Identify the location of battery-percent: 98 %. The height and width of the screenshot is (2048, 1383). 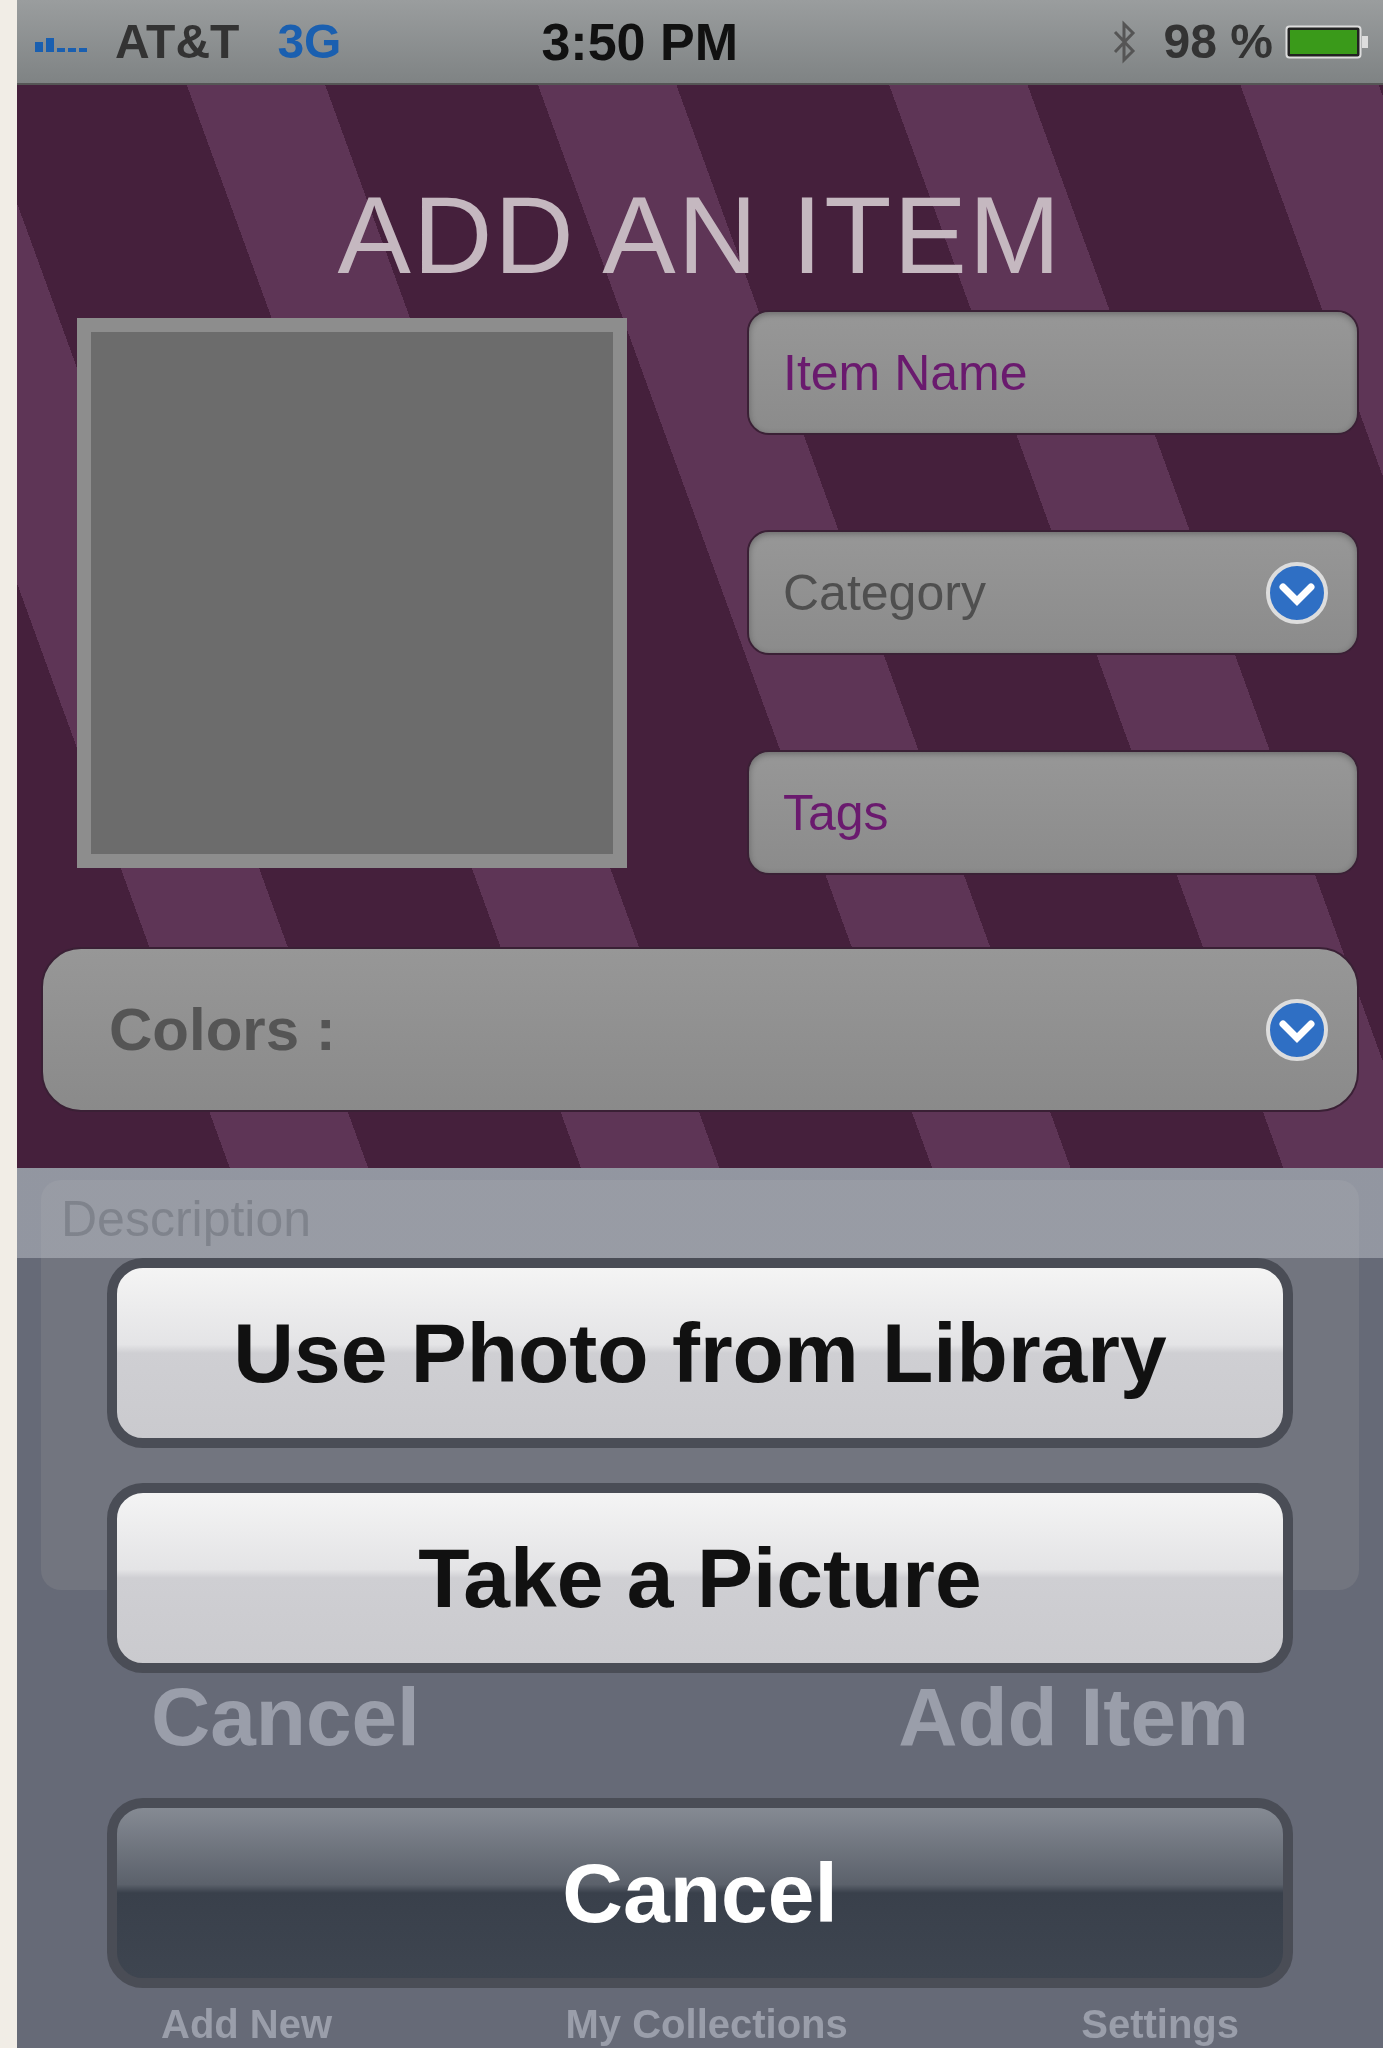
(1218, 41).